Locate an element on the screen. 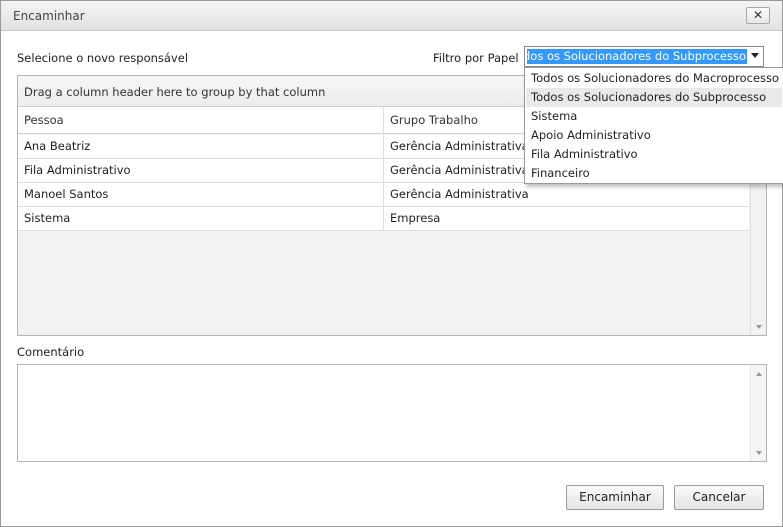 This screenshot has width=783, height=527. table-row: Manoel Santos Gerência Administrativa is located at coordinates (383, 195).